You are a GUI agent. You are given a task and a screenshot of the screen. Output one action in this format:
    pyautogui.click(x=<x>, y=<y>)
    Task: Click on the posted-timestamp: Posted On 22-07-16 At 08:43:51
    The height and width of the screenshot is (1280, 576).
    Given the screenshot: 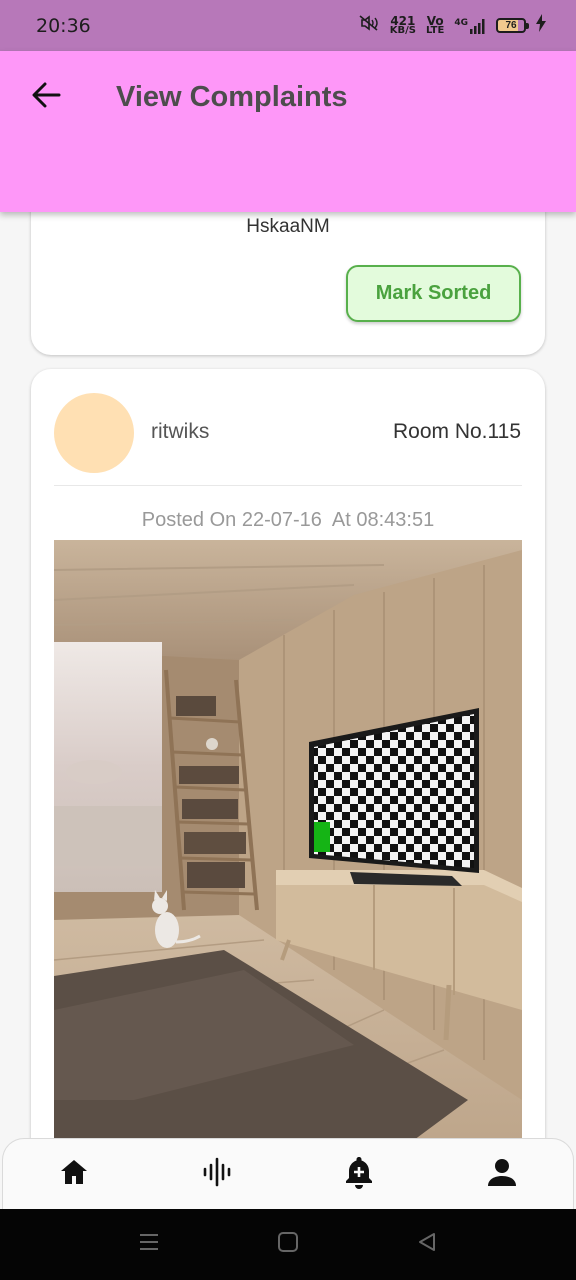 What is the action you would take?
    pyautogui.click(x=288, y=520)
    